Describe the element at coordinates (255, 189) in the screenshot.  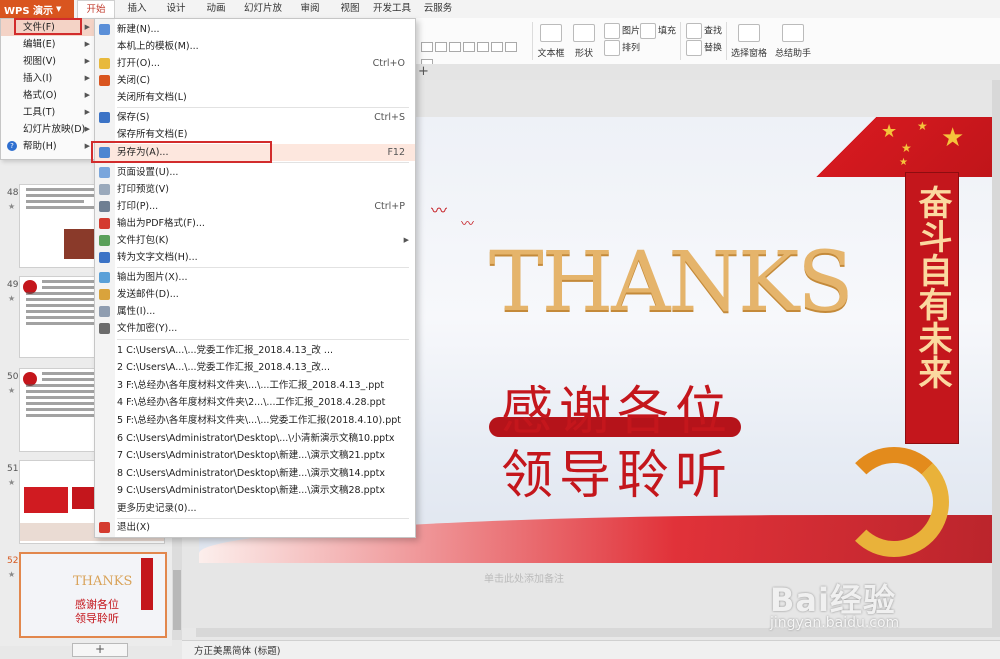
I see `file-print-preview: 打印预览(V)` at that location.